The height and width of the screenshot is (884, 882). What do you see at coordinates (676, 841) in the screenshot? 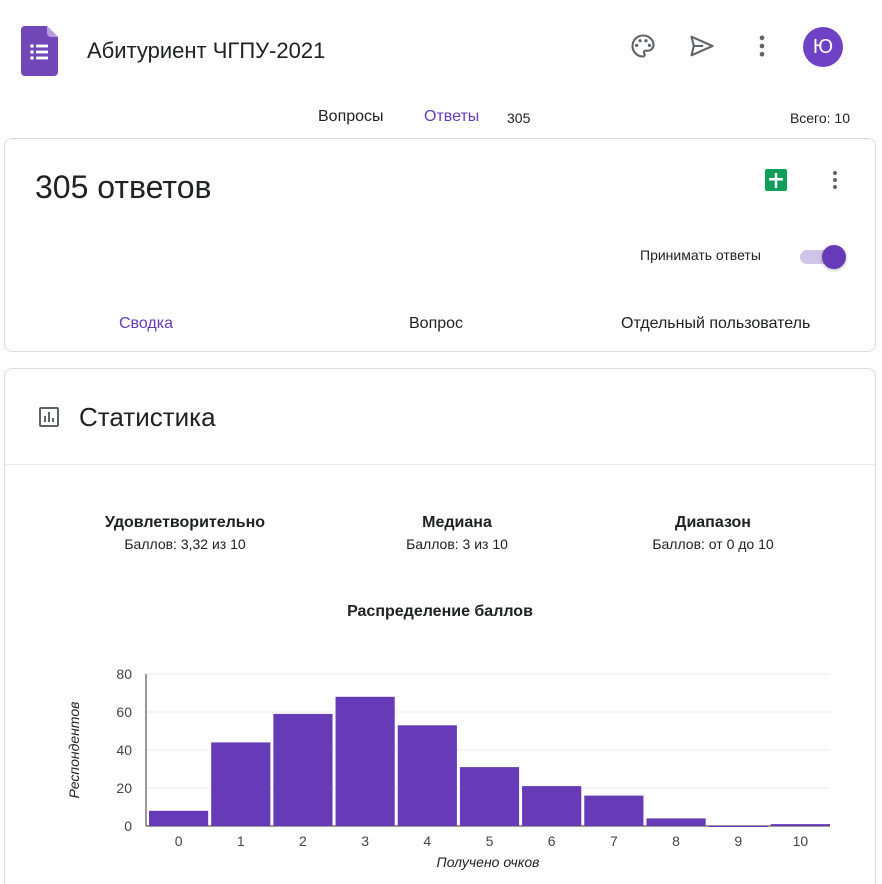
I see `x-tick-label: 8` at bounding box center [676, 841].